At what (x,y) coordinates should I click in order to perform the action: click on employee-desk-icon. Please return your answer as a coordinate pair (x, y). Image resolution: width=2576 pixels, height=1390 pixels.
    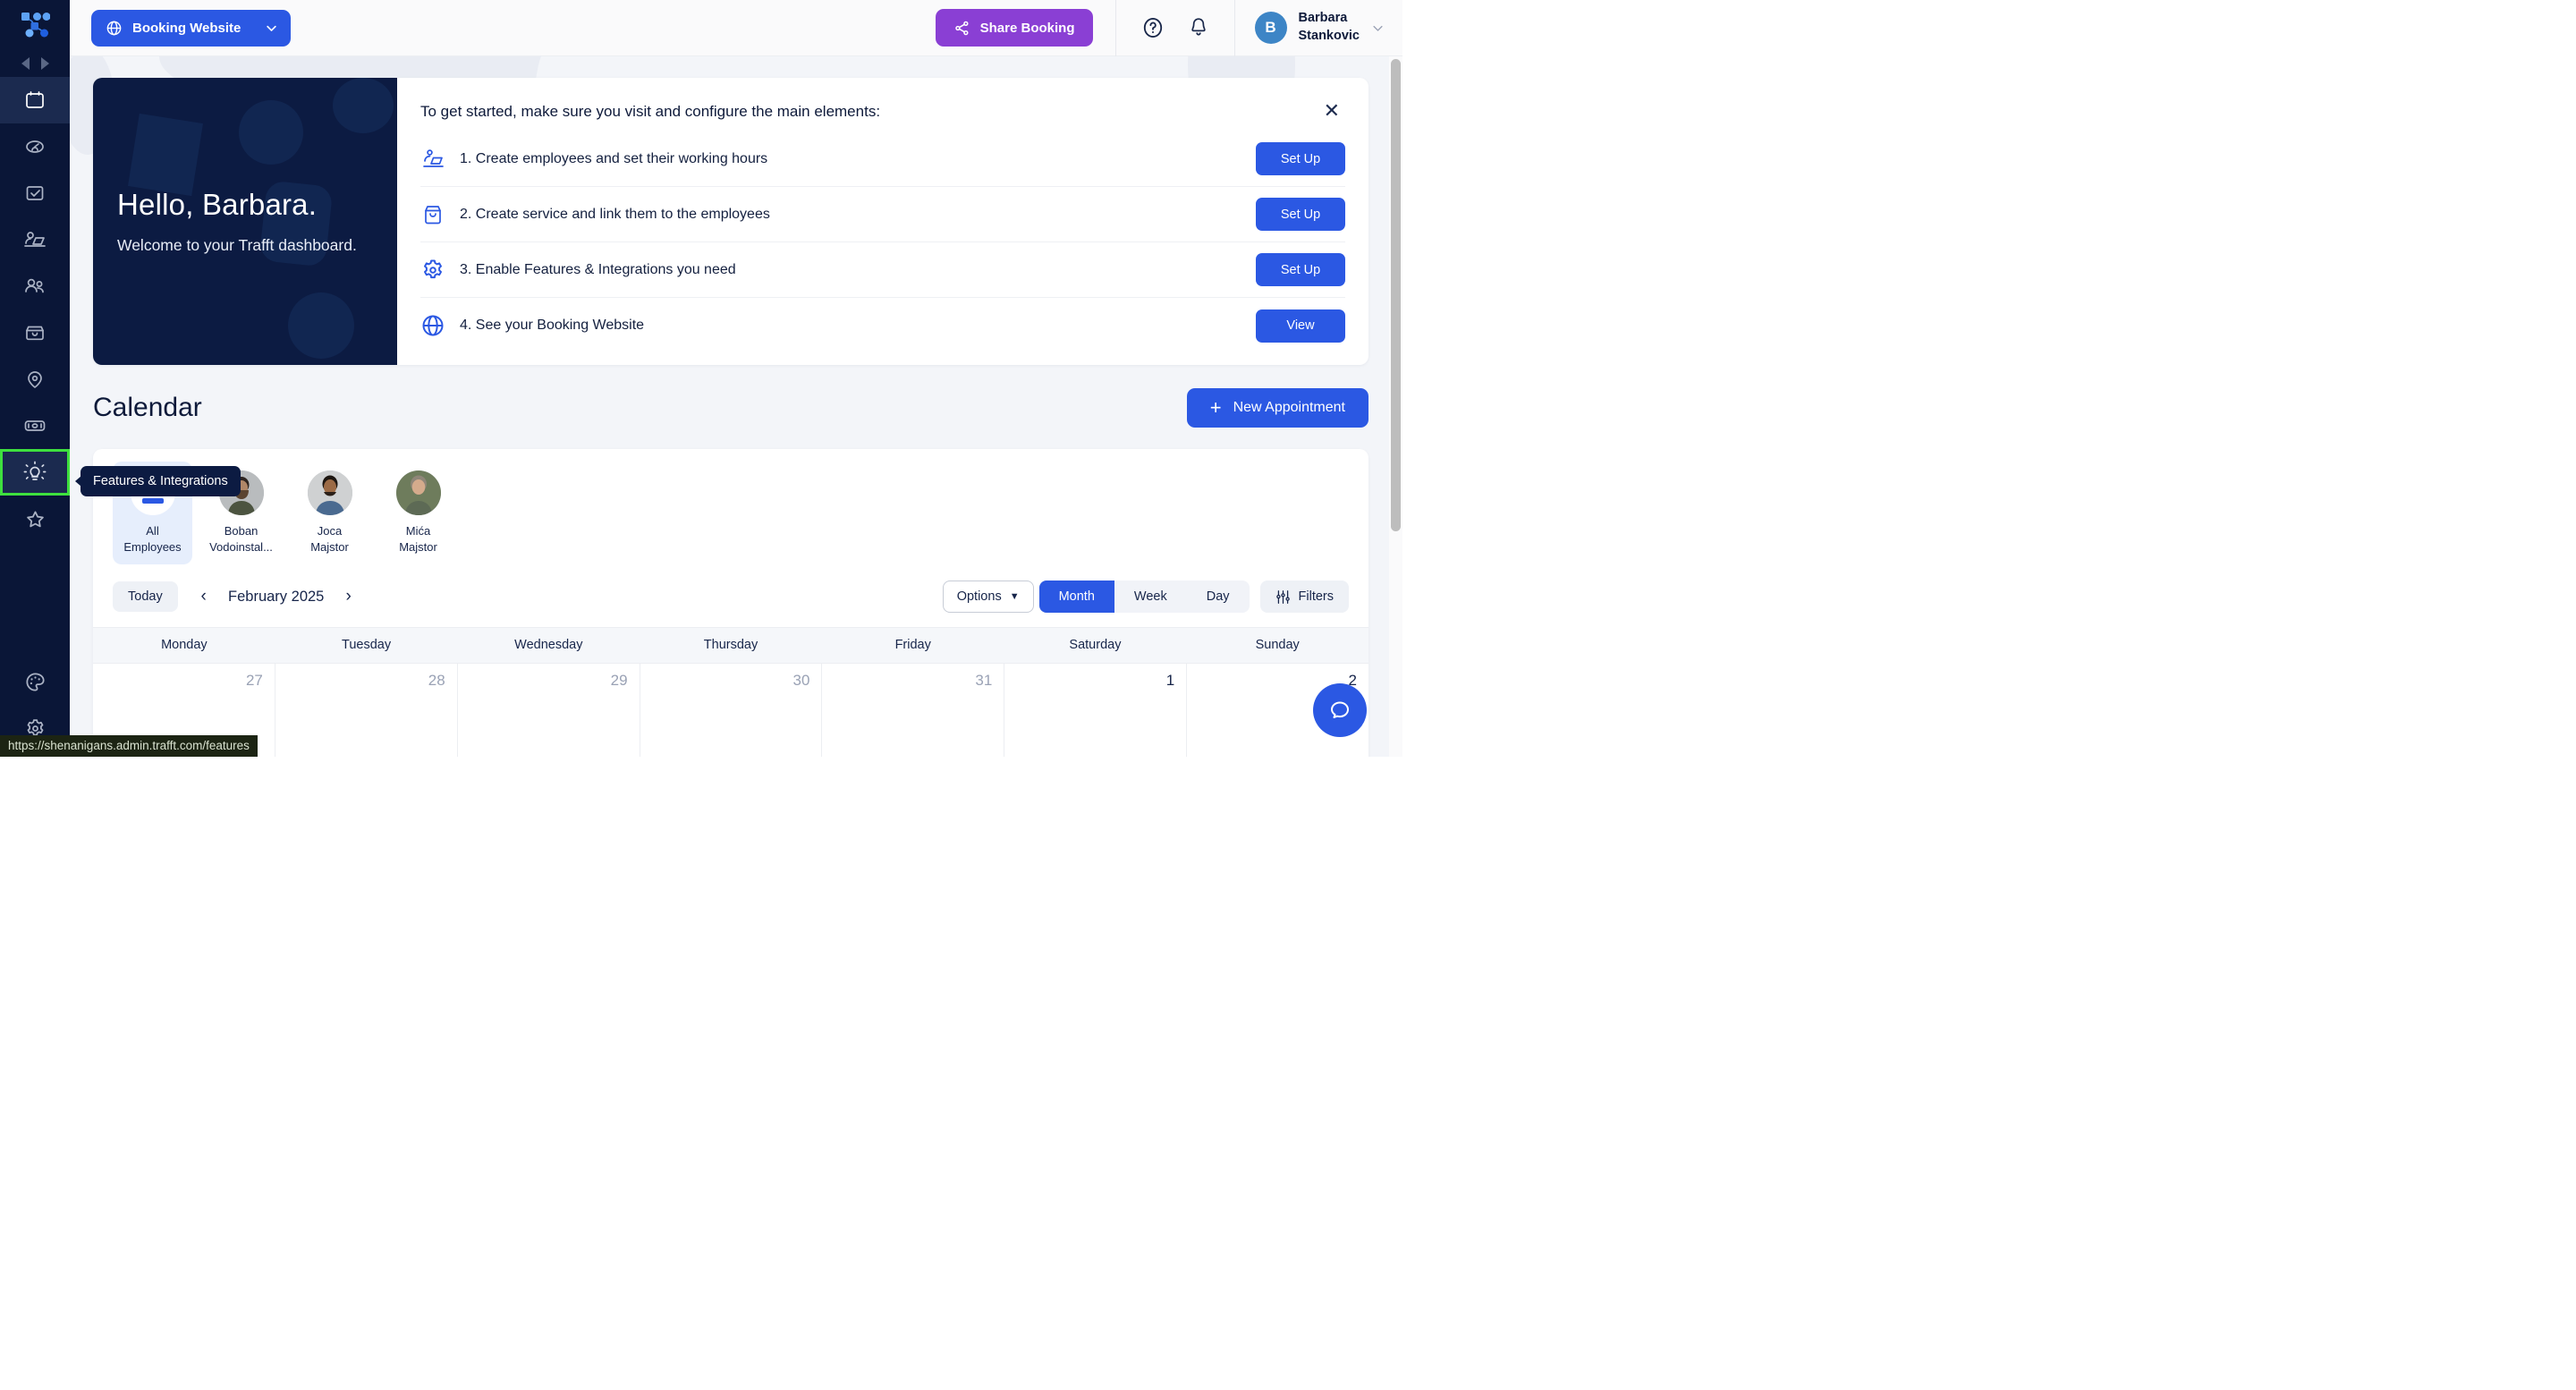
    Looking at the image, I should click on (440, 159).